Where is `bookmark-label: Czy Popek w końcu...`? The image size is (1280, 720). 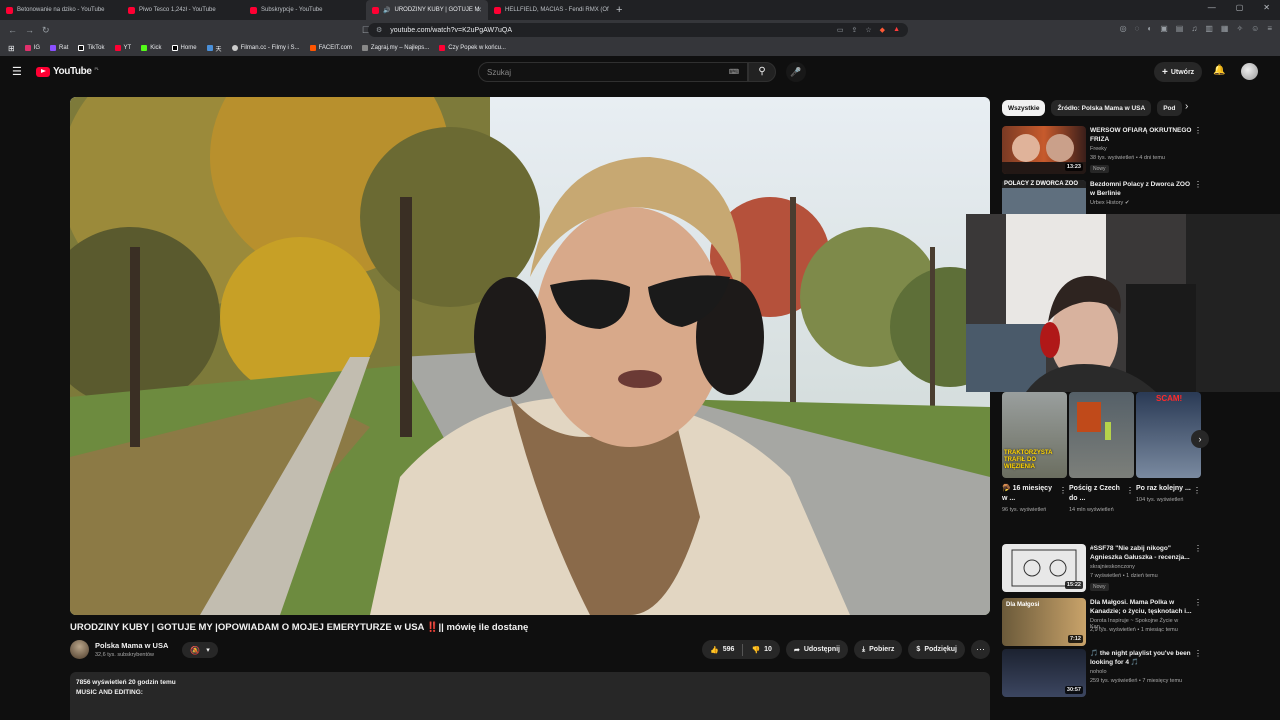
bookmark-label: Czy Popek w końcu... is located at coordinates (477, 48).